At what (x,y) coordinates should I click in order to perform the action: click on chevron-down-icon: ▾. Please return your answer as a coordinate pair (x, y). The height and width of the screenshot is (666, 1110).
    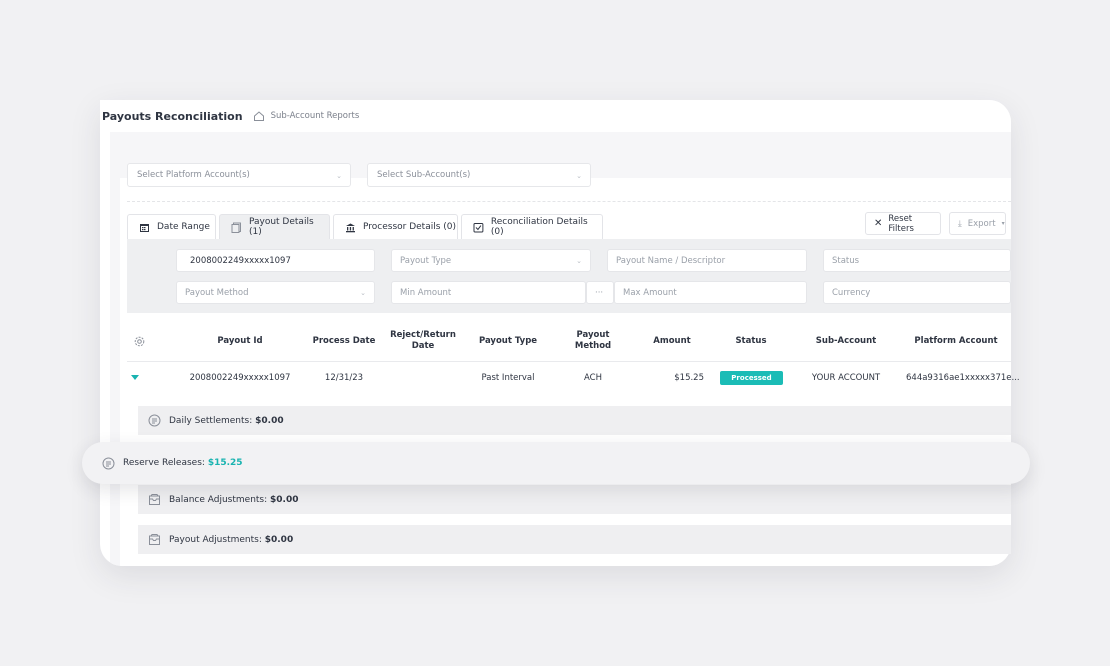
    Looking at the image, I should click on (1003, 223).